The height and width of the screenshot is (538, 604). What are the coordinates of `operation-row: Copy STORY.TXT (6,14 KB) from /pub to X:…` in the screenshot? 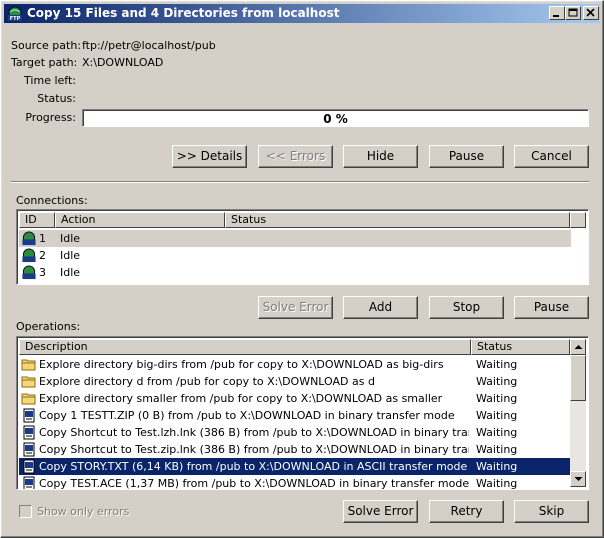 It's located at (294, 466).